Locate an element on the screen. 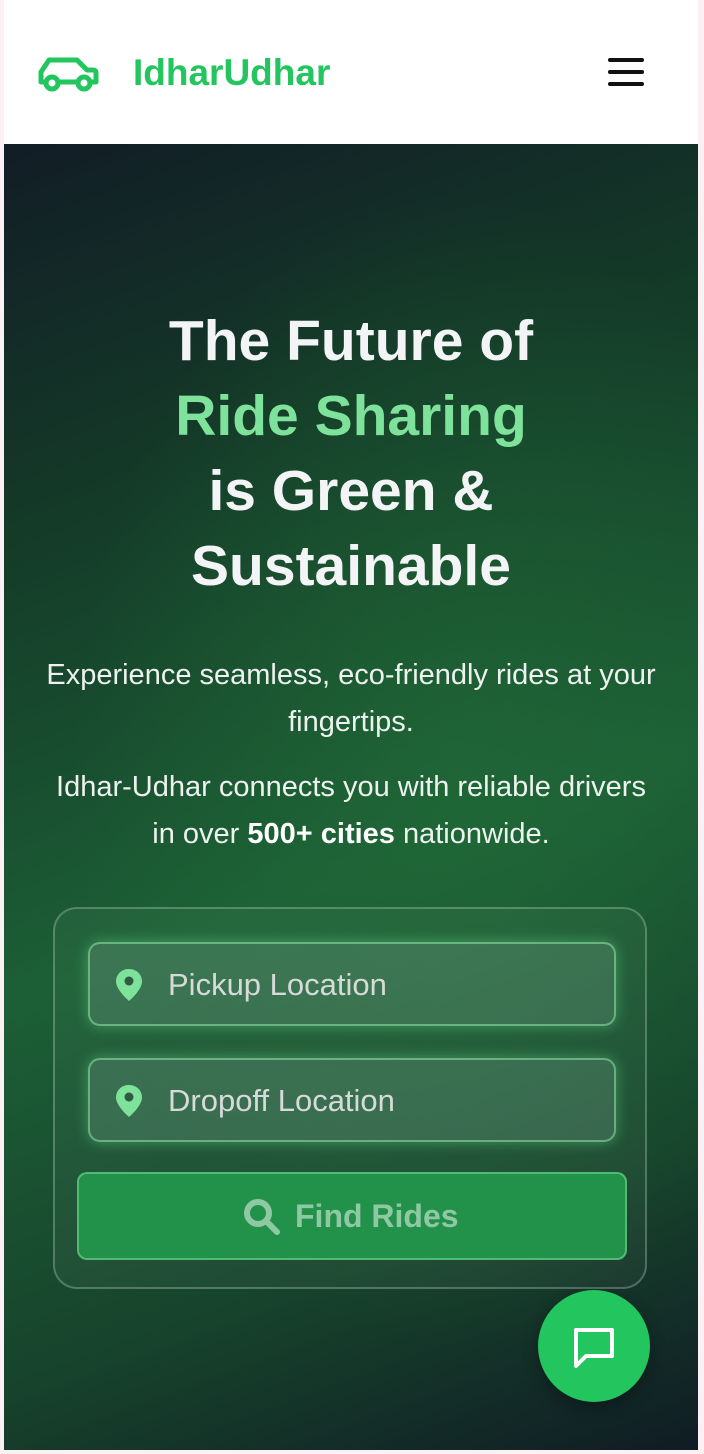 This screenshot has width=704, height=1454. hamburger-menu-icon is located at coordinates (626, 72).